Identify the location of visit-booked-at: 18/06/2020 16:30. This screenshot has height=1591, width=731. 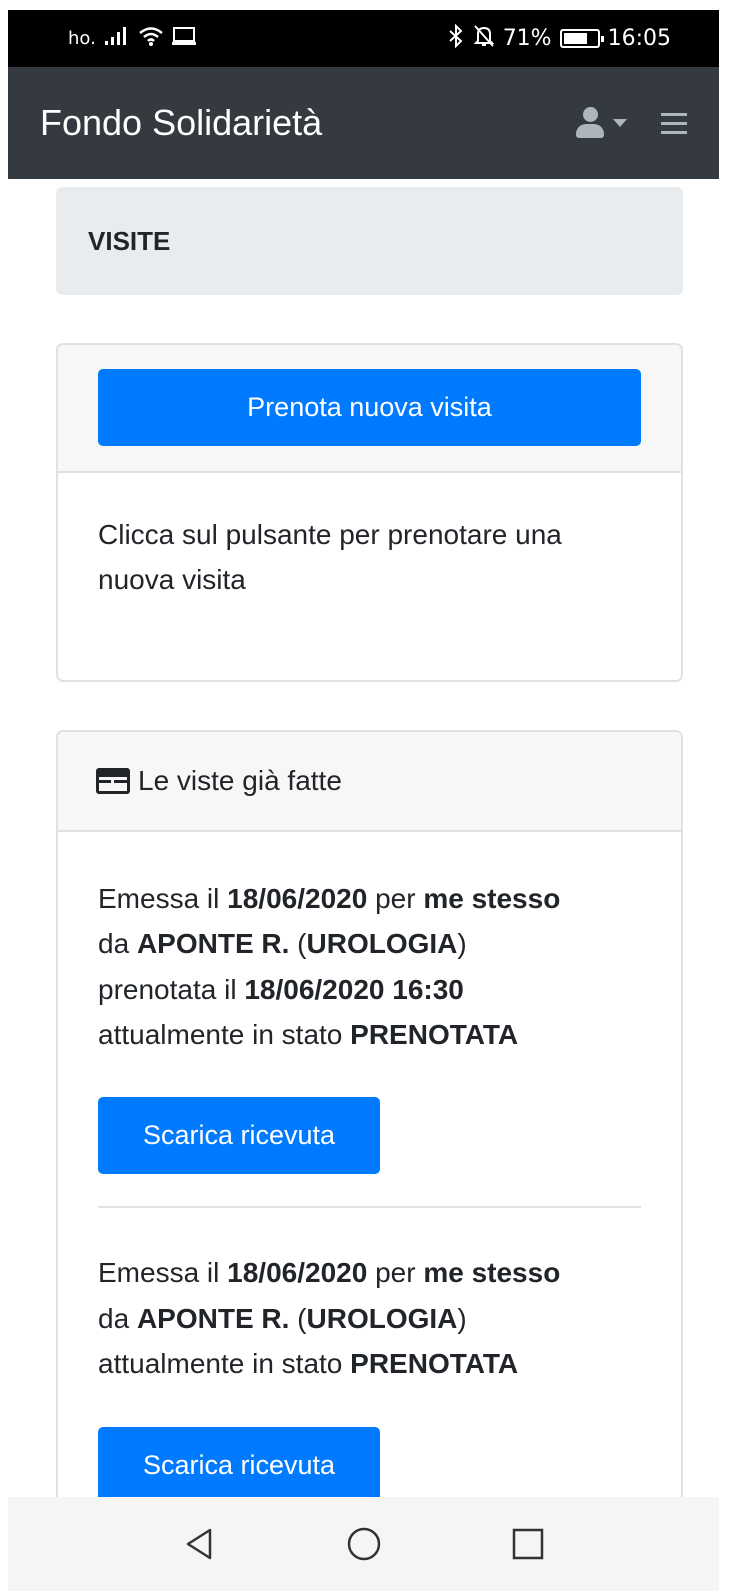
(354, 989).